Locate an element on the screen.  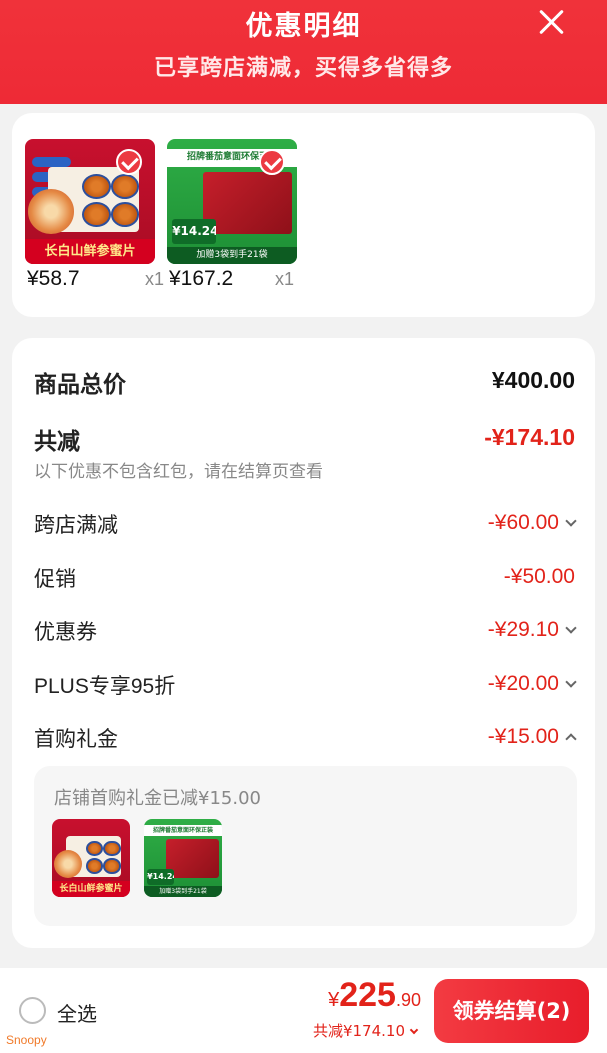
discount-value: -¥20.00 is located at coordinates (523, 683).